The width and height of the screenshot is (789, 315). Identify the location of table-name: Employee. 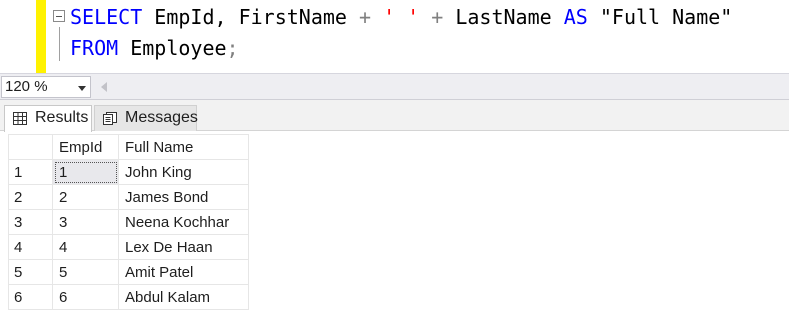
(172, 48).